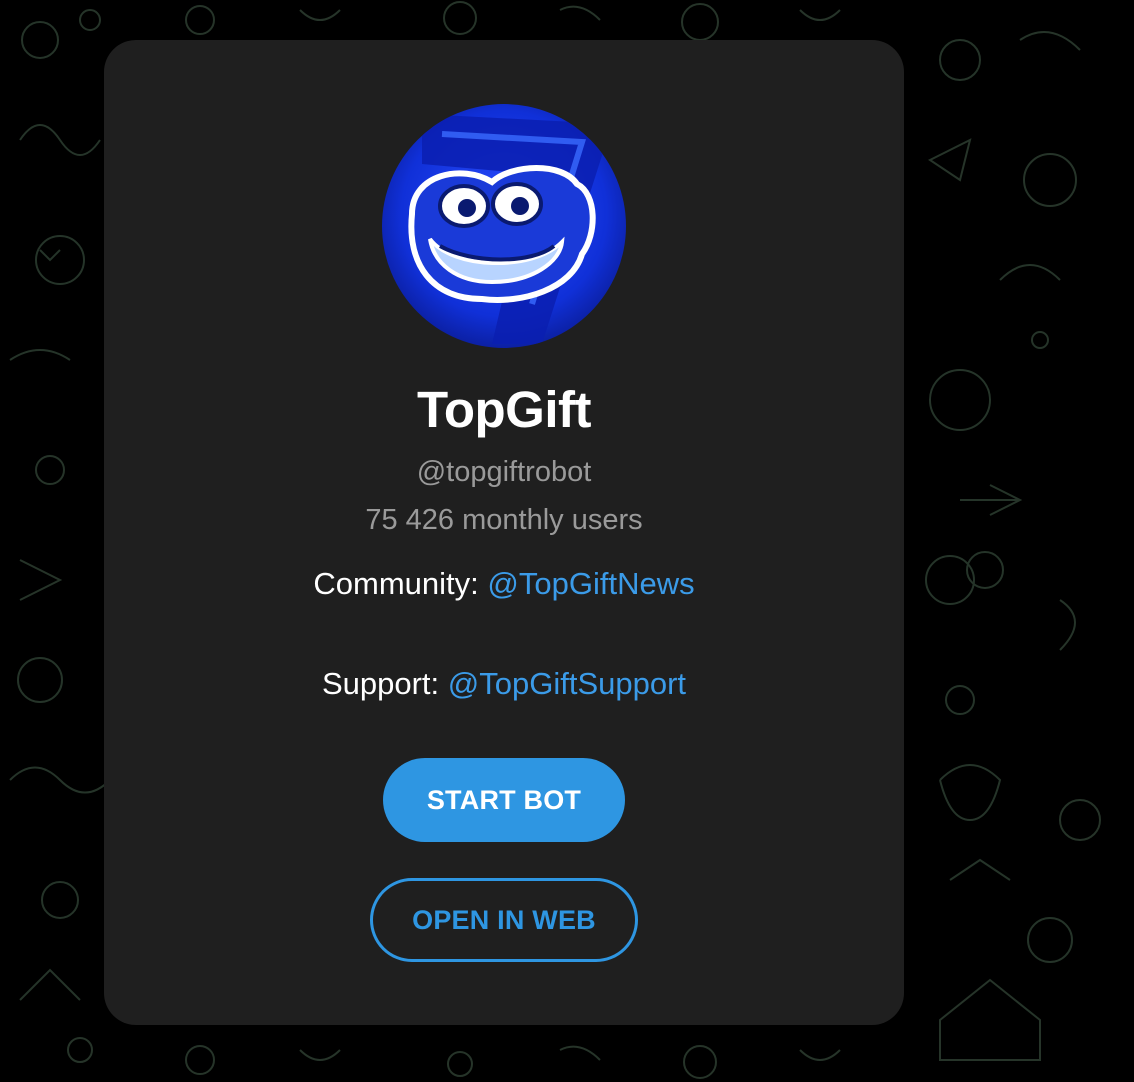 The image size is (1134, 1082). What do you see at coordinates (567, 683) in the screenshot?
I see `support-link: @TopGiftSupport` at bounding box center [567, 683].